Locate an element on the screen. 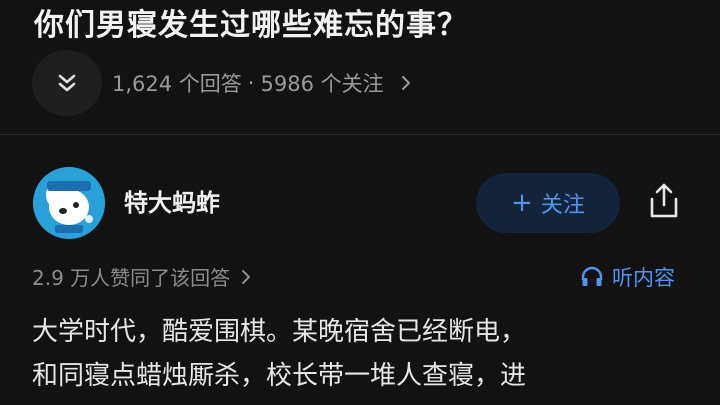 The width and height of the screenshot is (720, 405). plus-icon: + is located at coordinates (522, 203).